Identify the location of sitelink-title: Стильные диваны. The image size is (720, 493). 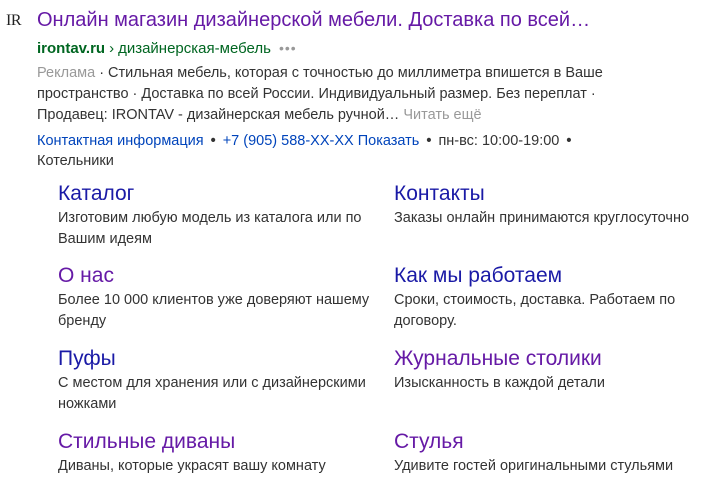
(218, 442).